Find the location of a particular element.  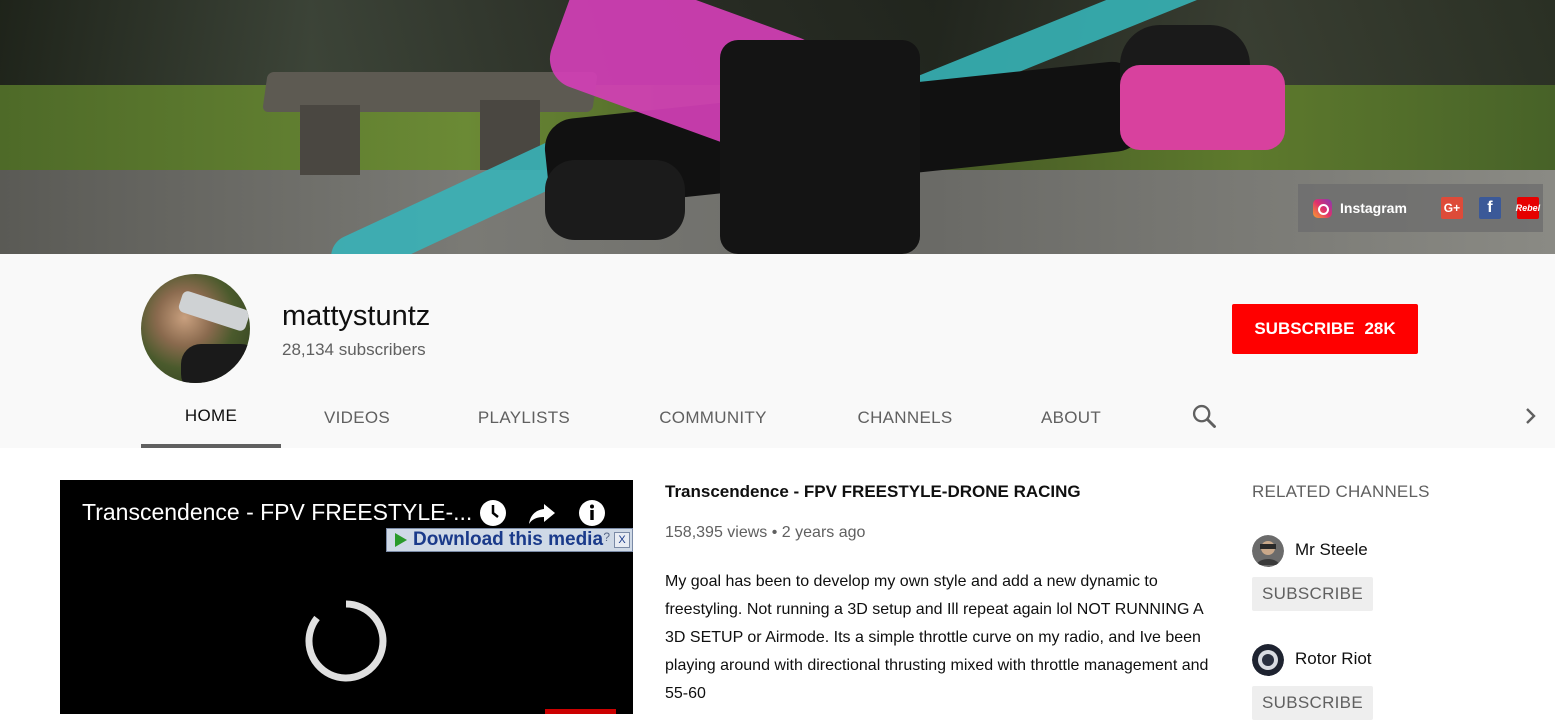

download-media-bar: Download this media ? X is located at coordinates (509, 540).